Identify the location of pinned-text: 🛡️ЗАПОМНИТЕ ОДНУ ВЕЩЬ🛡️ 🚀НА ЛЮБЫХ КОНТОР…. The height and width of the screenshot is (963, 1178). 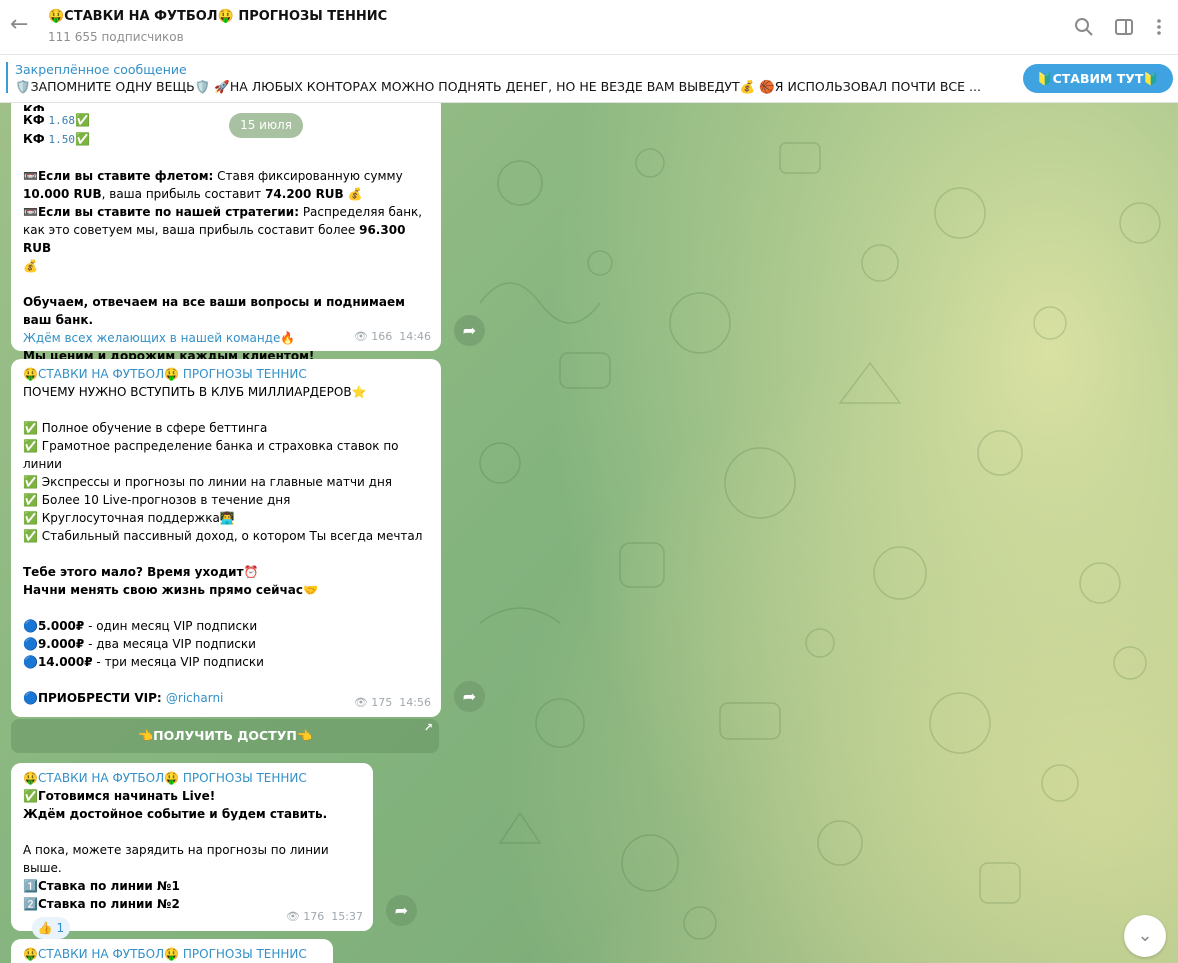
(498, 86).